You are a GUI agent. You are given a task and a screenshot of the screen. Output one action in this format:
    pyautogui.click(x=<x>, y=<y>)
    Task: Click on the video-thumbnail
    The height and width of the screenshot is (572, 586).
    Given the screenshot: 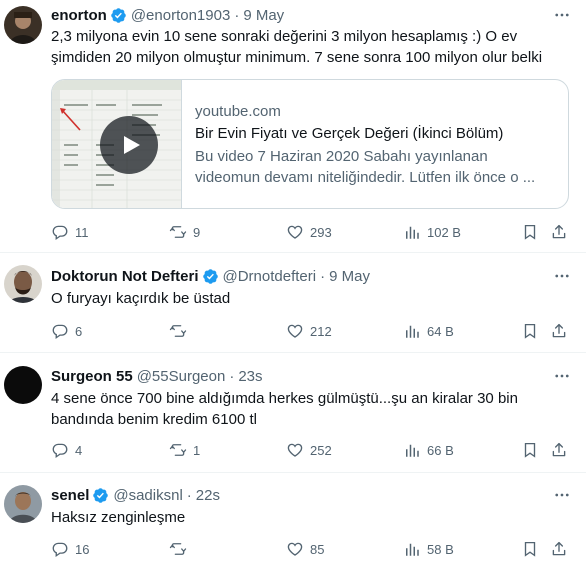 What is the action you would take?
    pyautogui.click(x=117, y=144)
    